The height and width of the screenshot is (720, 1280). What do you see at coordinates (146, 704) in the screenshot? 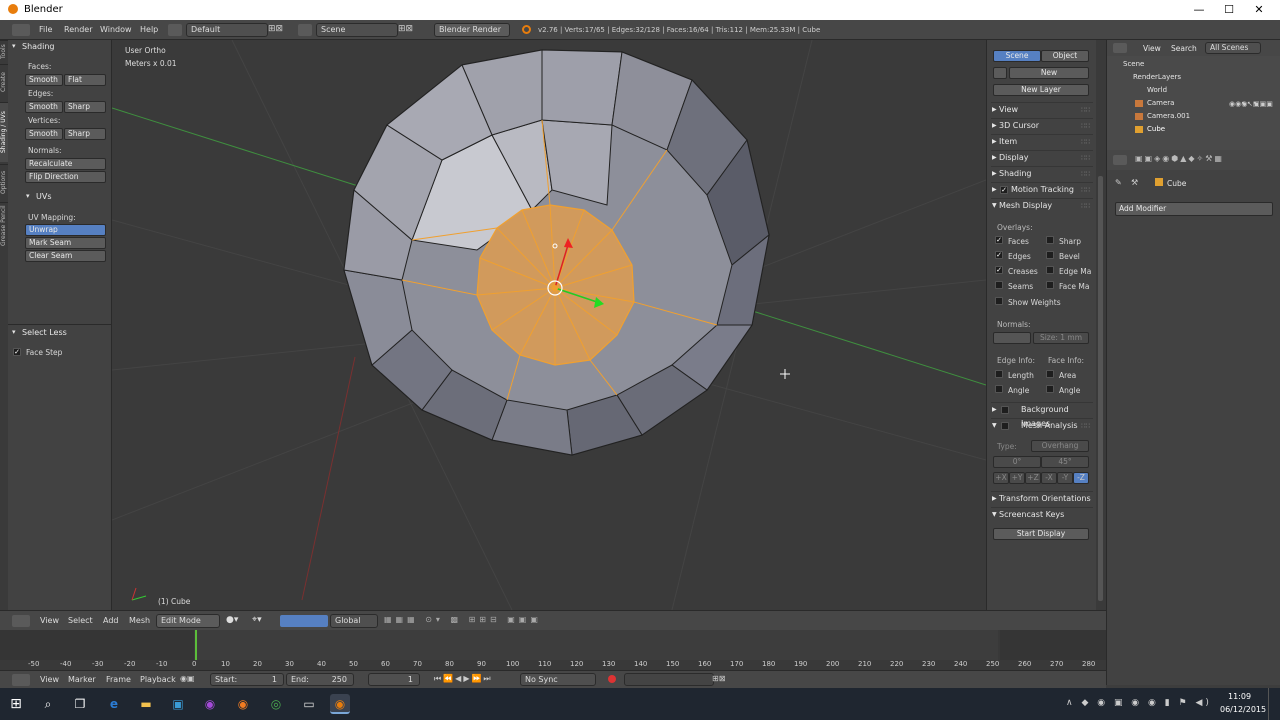
I see `file-explorer-icon: ▬` at bounding box center [146, 704].